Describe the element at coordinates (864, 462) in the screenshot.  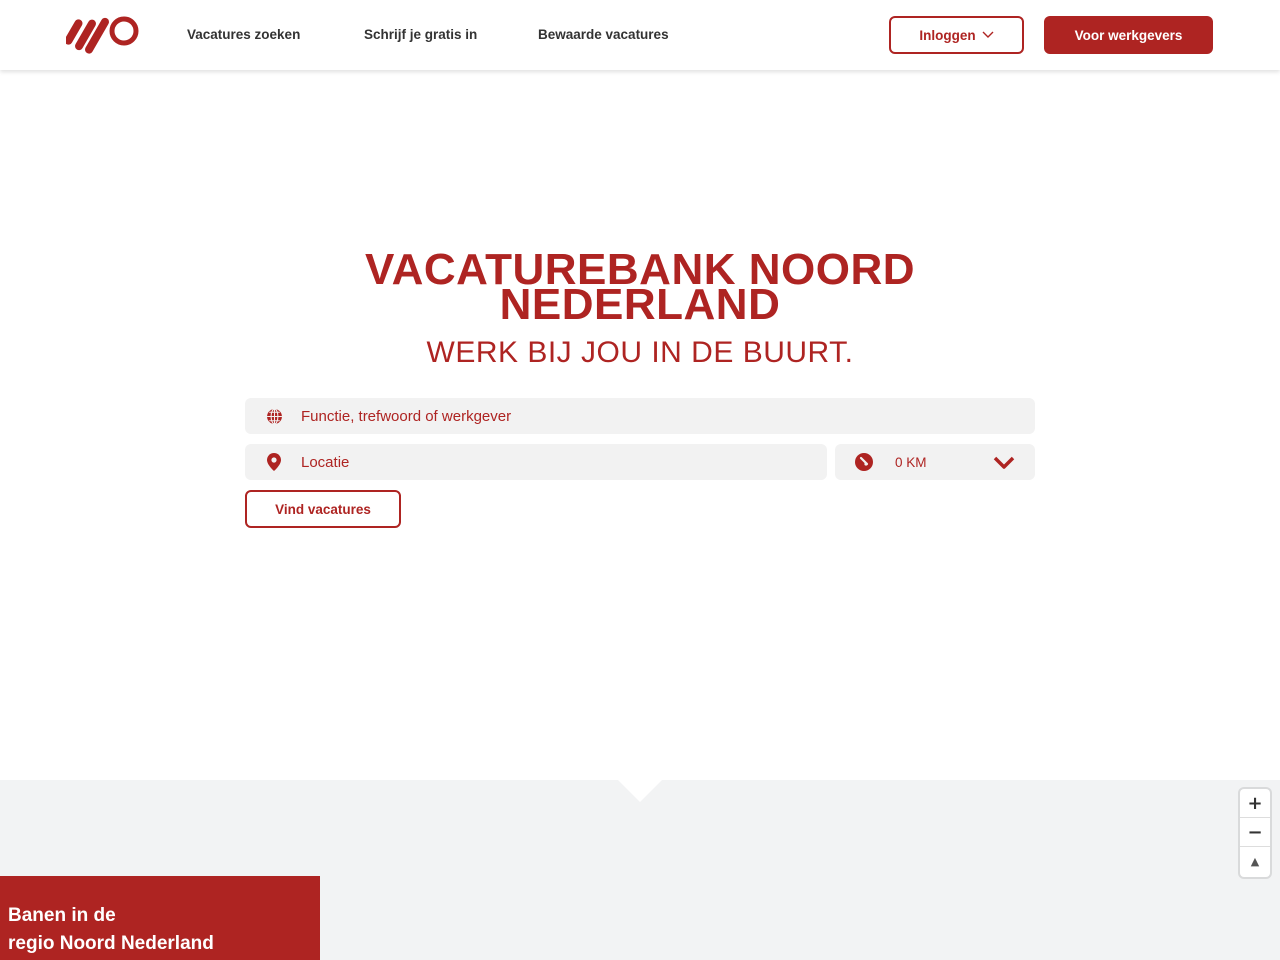
I see `radius-icon` at that location.